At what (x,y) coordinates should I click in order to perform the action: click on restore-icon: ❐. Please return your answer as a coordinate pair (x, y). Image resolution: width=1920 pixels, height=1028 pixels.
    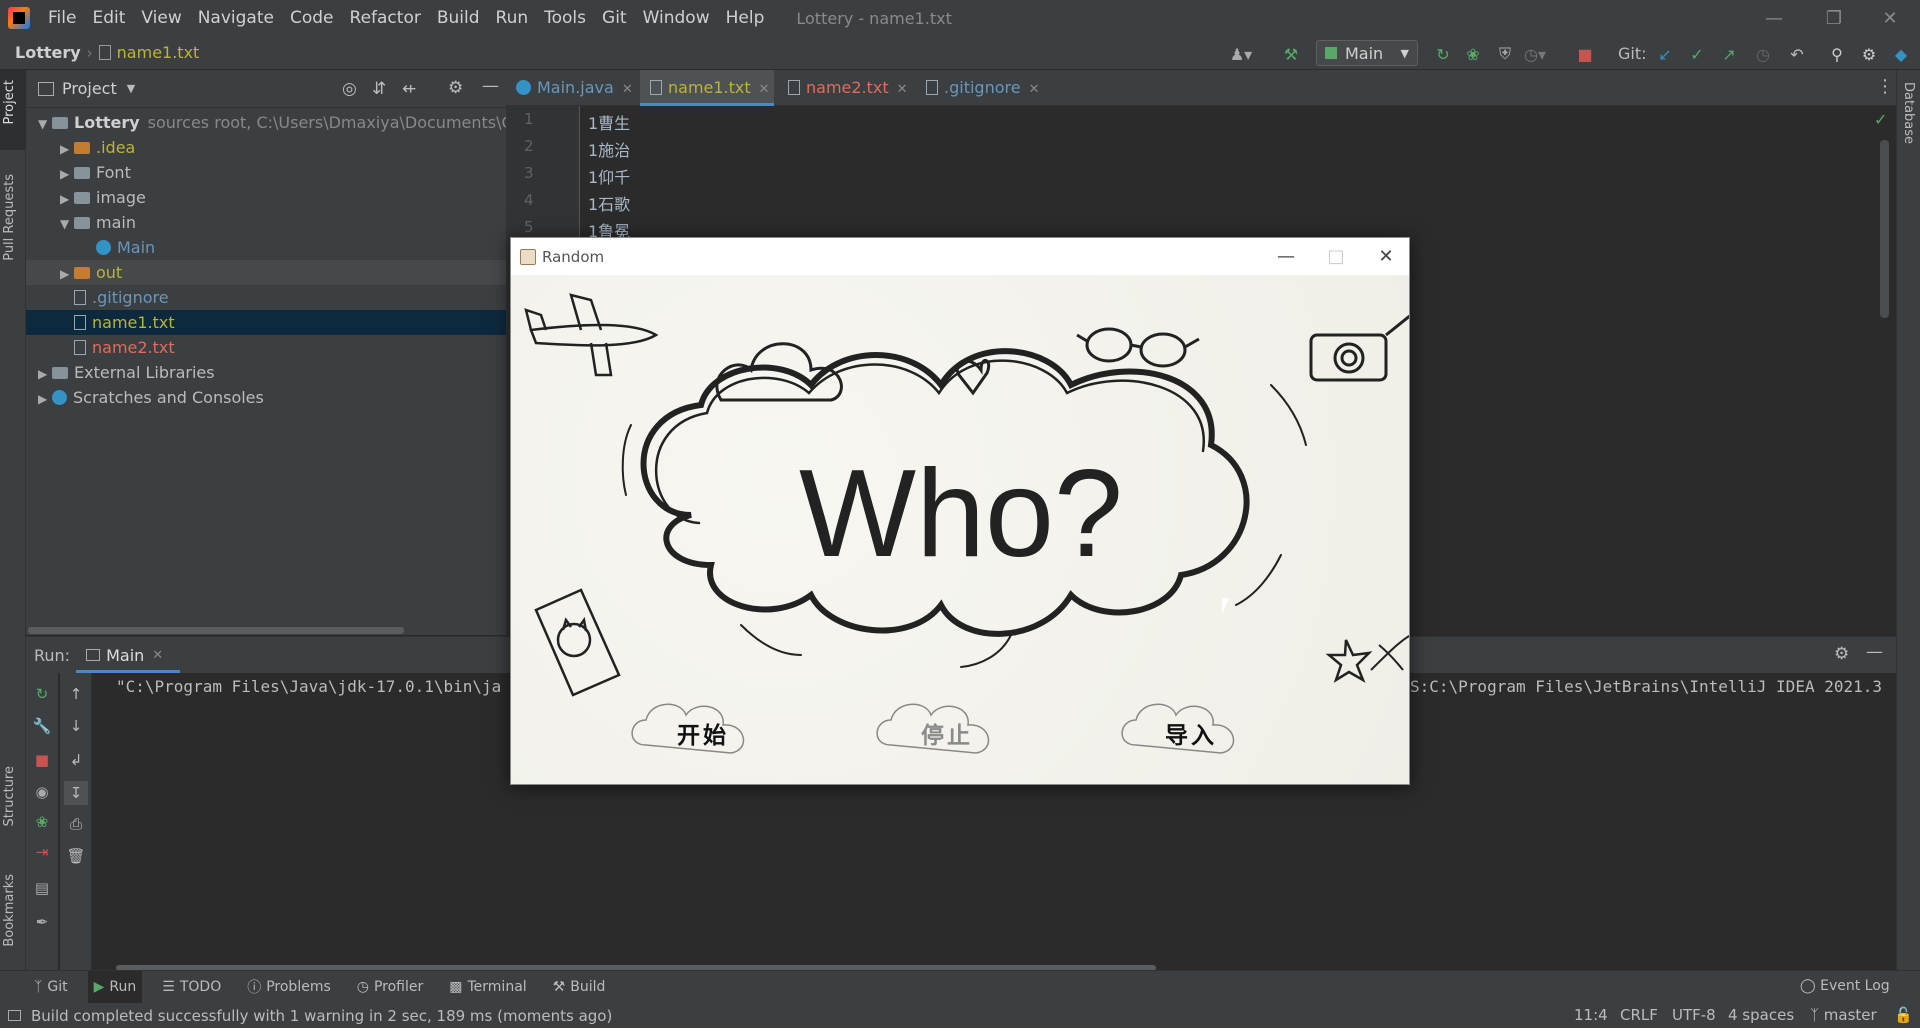
    Looking at the image, I should click on (1834, 18).